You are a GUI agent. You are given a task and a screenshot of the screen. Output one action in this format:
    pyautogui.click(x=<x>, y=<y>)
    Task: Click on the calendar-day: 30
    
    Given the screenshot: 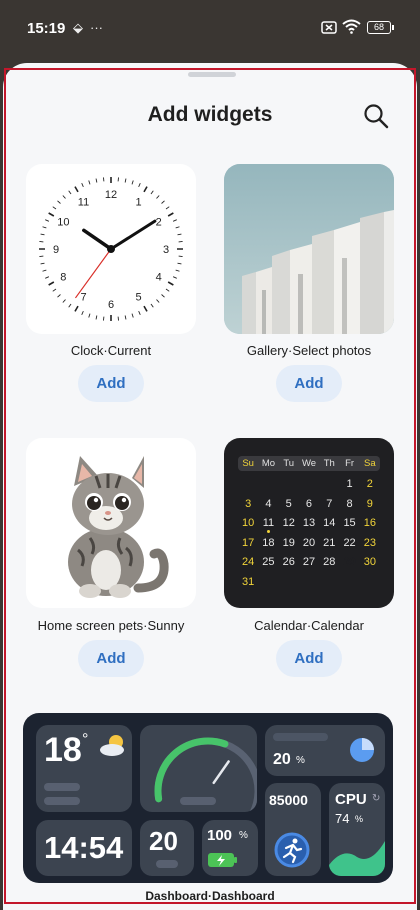 What is the action you would take?
    pyautogui.click(x=370, y=562)
    